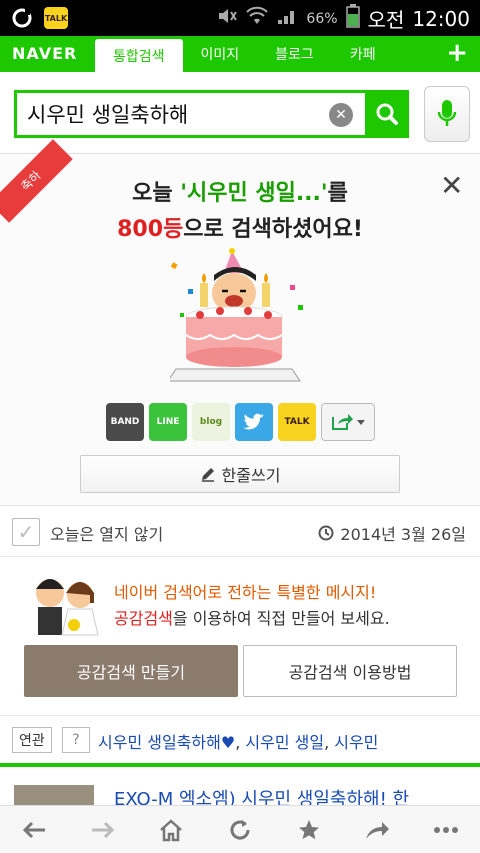 The width and height of the screenshot is (480, 853). What do you see at coordinates (64, 604) in the screenshot?
I see `wedding-couple-illustration` at bounding box center [64, 604].